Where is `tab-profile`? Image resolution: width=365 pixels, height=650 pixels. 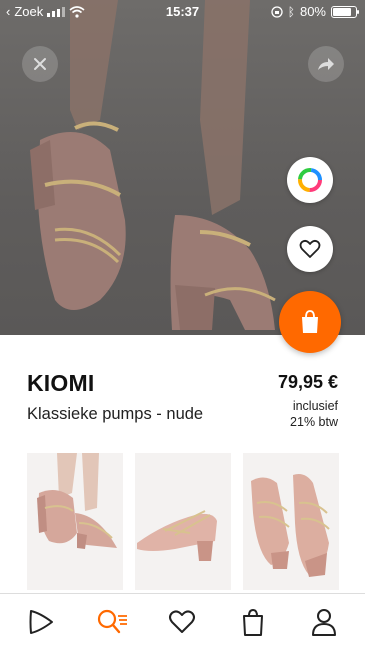
tab-profile is located at coordinates (324, 622).